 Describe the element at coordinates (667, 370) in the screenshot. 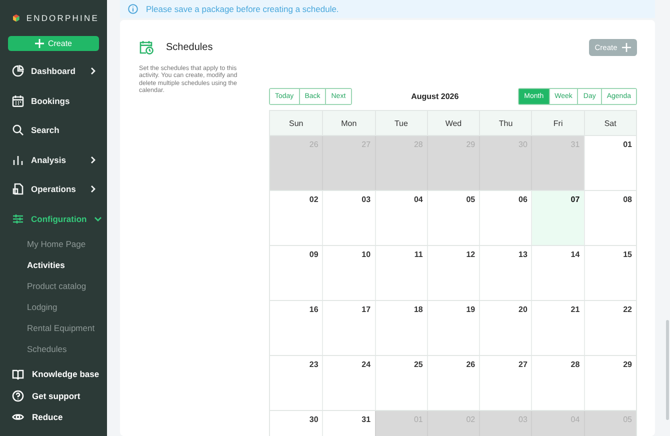

I see `scrollbar` at that location.